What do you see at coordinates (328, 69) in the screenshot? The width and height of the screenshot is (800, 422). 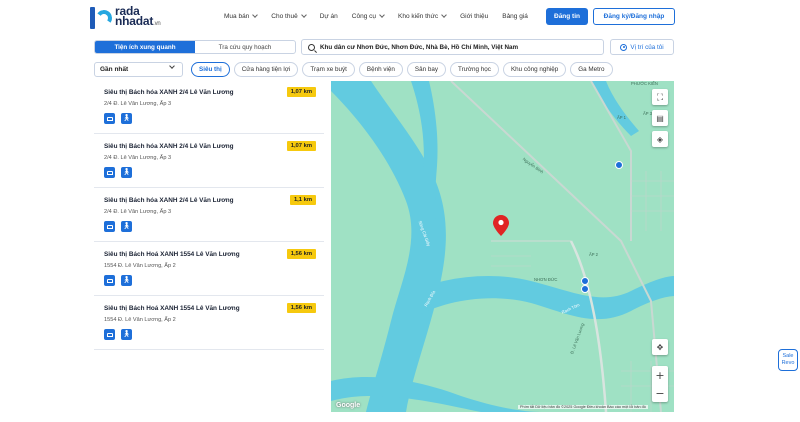 I see `chip-tram-xe-buyt: Trạm xe buýt` at bounding box center [328, 69].